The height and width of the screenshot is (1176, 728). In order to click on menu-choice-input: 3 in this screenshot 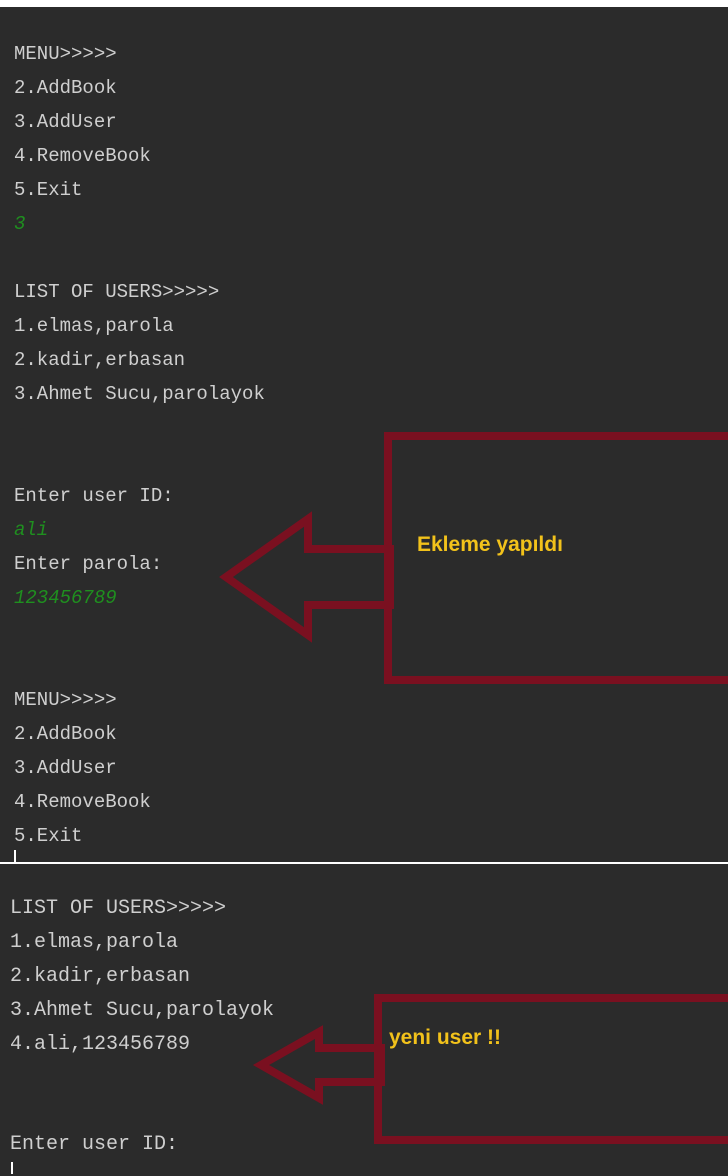, I will do `click(20, 224)`.